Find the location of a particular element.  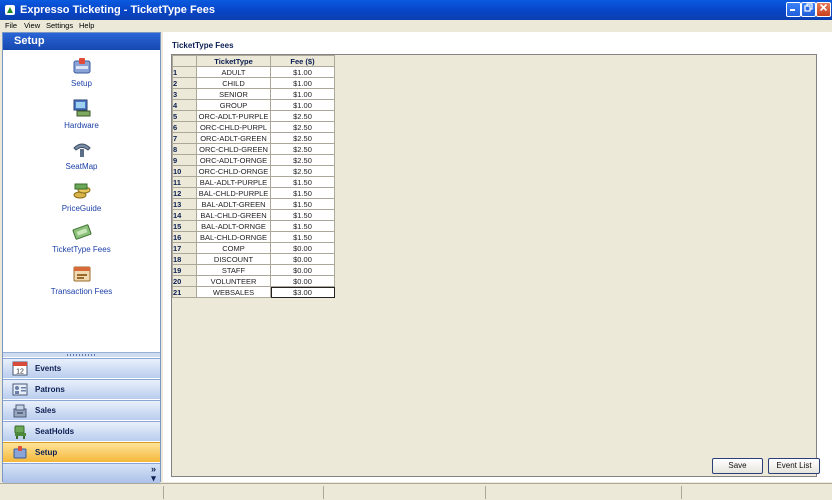

table-row: 18 DISCOUNT $0.00 is located at coordinates (253, 259).